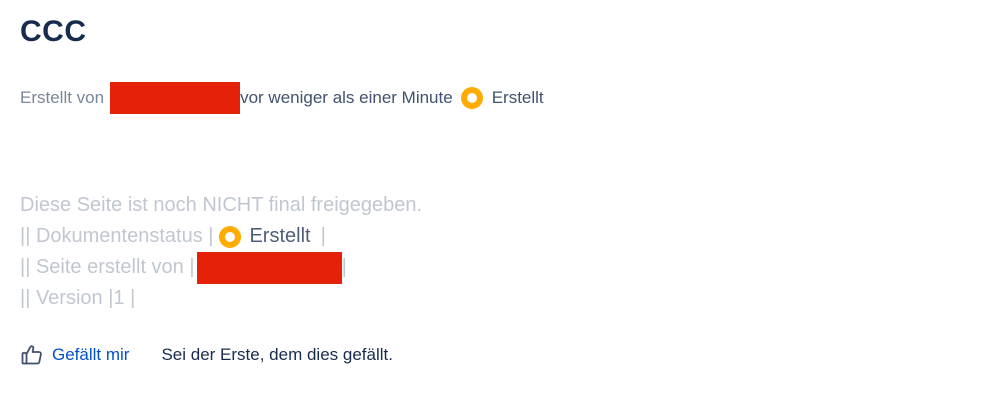 Image resolution: width=998 pixels, height=402 pixels. I want to click on page-status-label: Erstellt, so click(517, 97).